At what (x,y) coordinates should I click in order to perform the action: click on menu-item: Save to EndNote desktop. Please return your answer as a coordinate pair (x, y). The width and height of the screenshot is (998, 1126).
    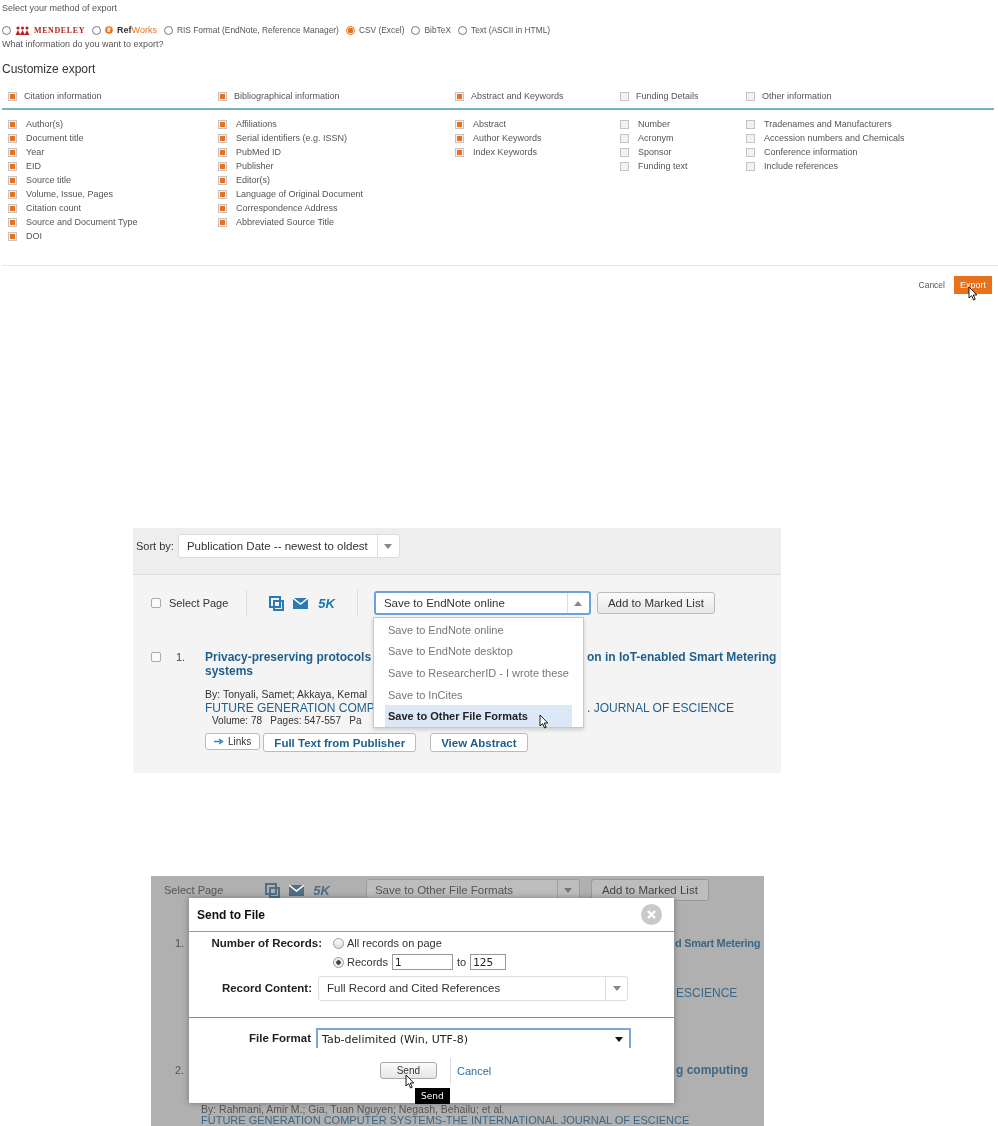
    Looking at the image, I should click on (478, 651).